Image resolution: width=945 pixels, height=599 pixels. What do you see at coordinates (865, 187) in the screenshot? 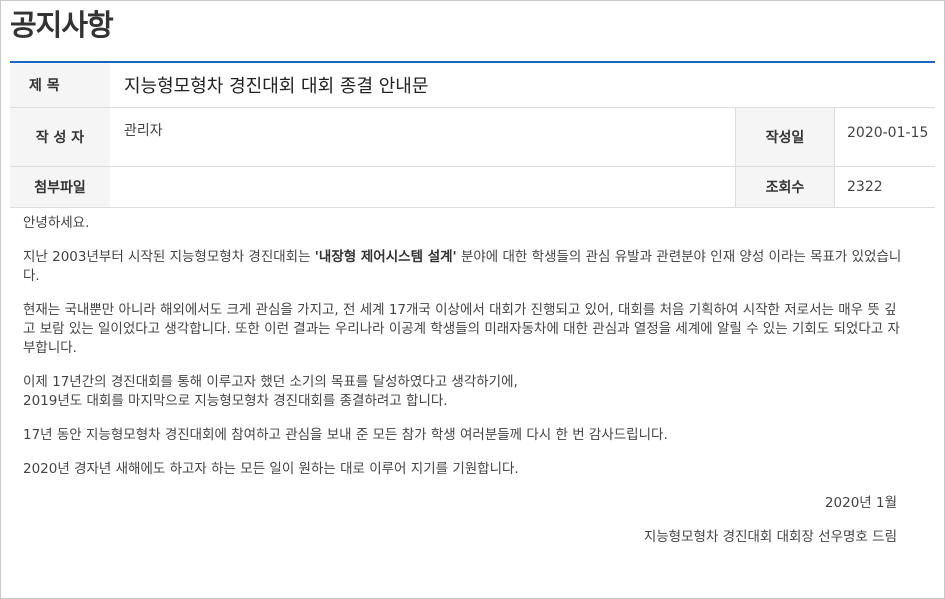
I see `views-value: 2322` at bounding box center [865, 187].